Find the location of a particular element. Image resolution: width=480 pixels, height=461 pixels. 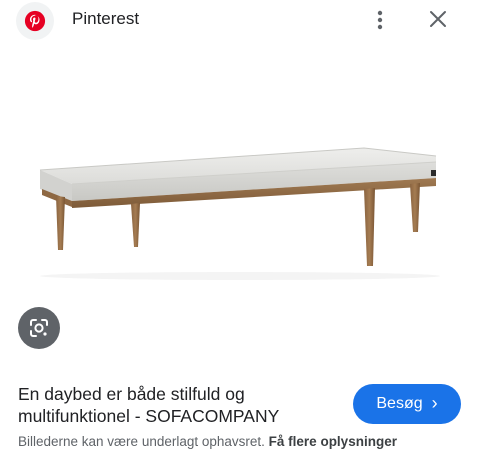

close-icon is located at coordinates (438, 19).